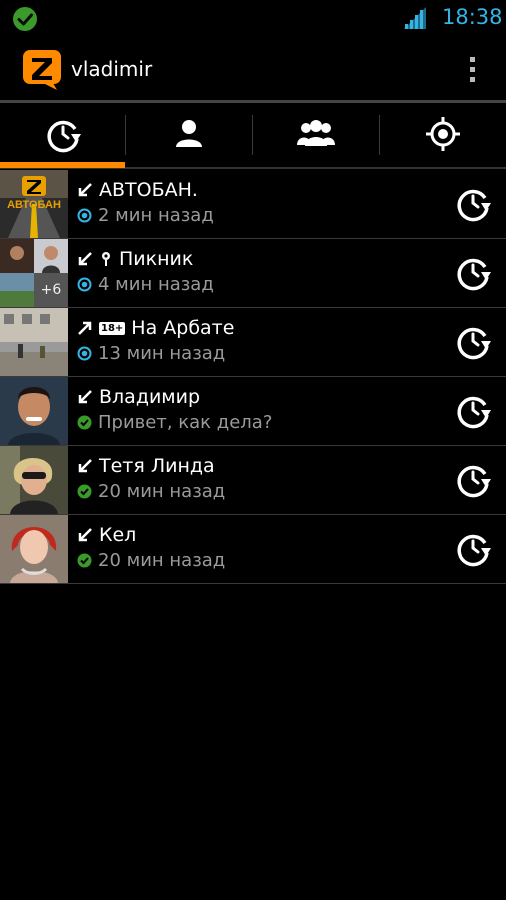 This screenshot has width=506, height=900. I want to click on chat-title: АВТОБАН., so click(148, 190).